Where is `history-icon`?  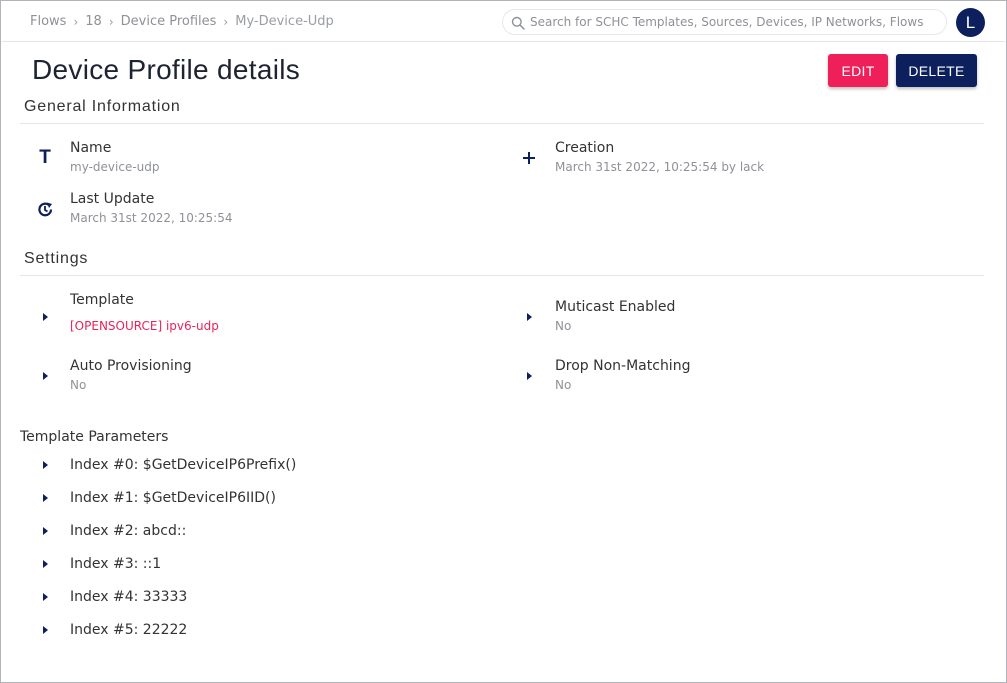 history-icon is located at coordinates (45, 209).